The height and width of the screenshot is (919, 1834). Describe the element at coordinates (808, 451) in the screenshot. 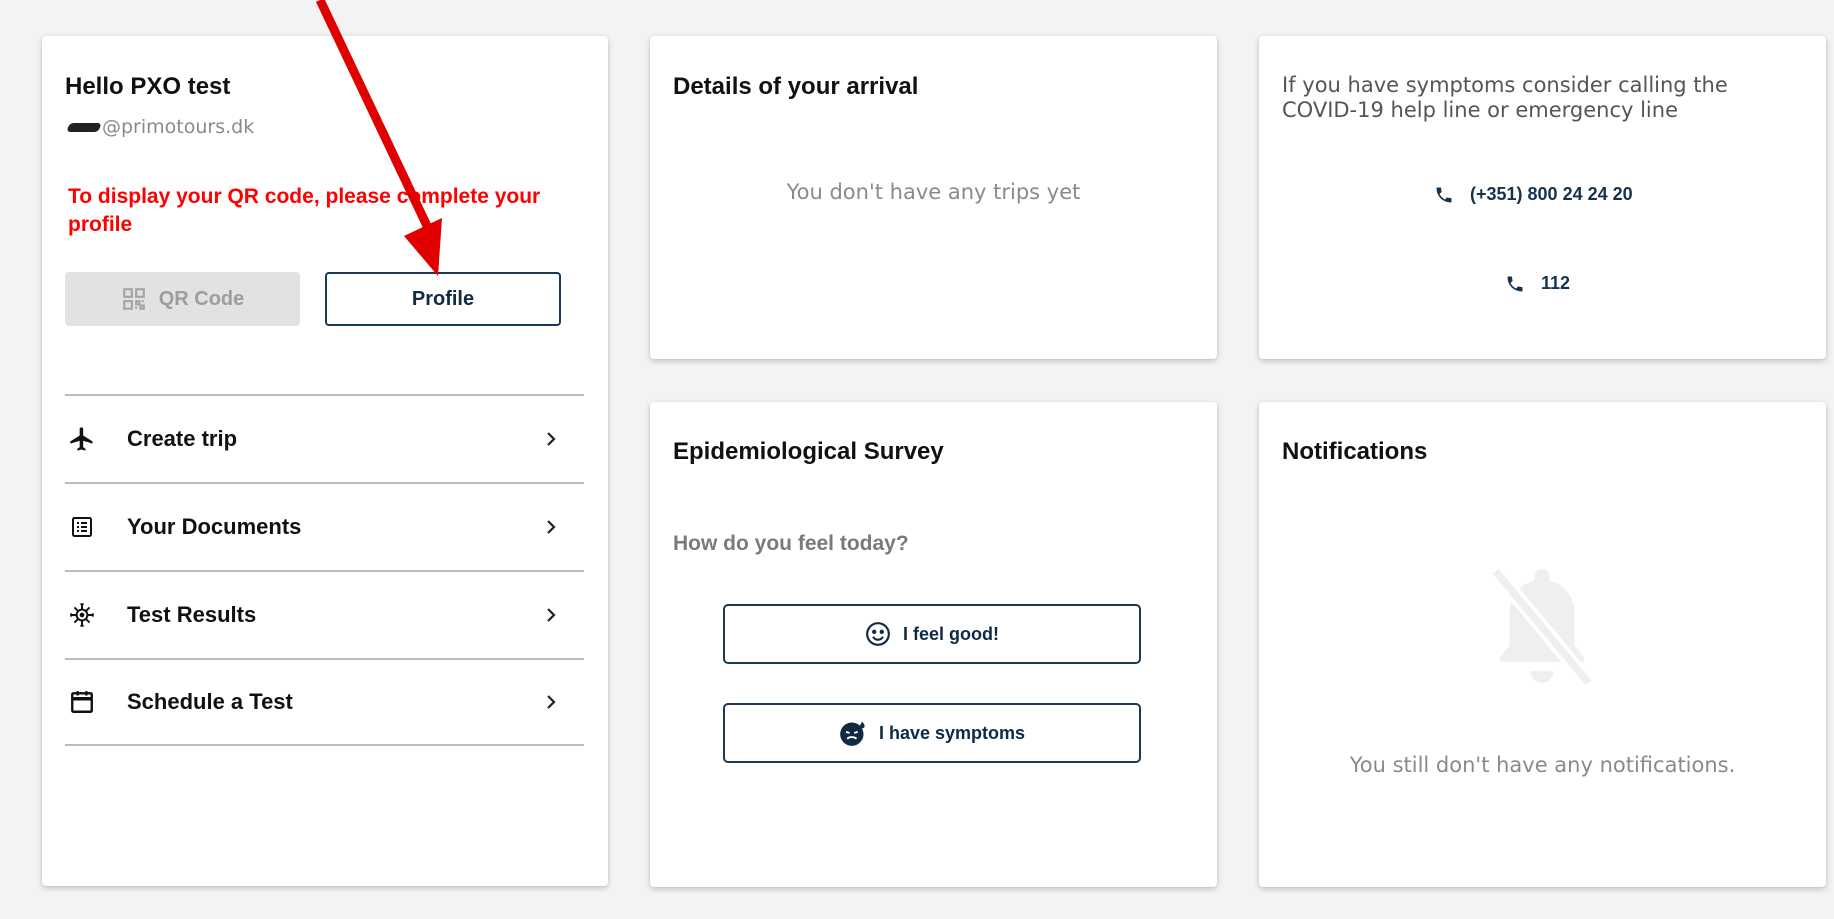

I see `survey-title: Epidemiological Survey` at that location.